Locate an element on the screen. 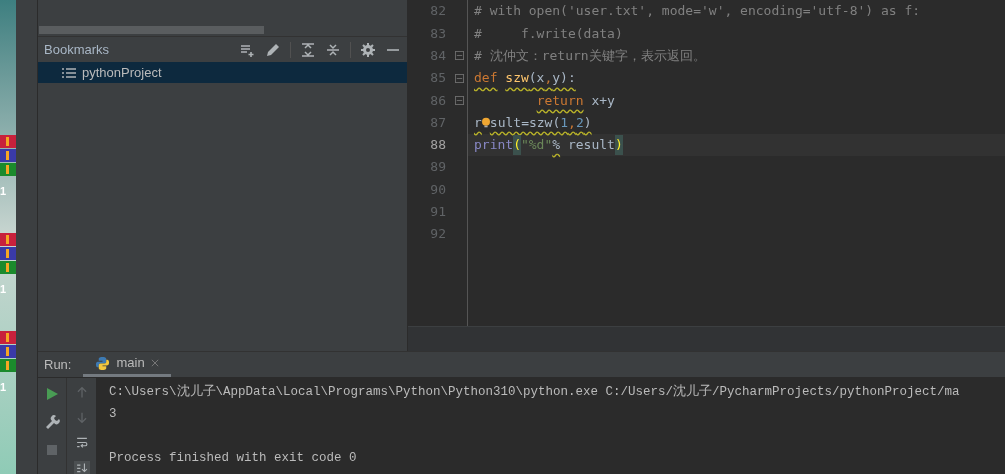 The image size is (1005, 474). run-icon is located at coordinates (52, 394).